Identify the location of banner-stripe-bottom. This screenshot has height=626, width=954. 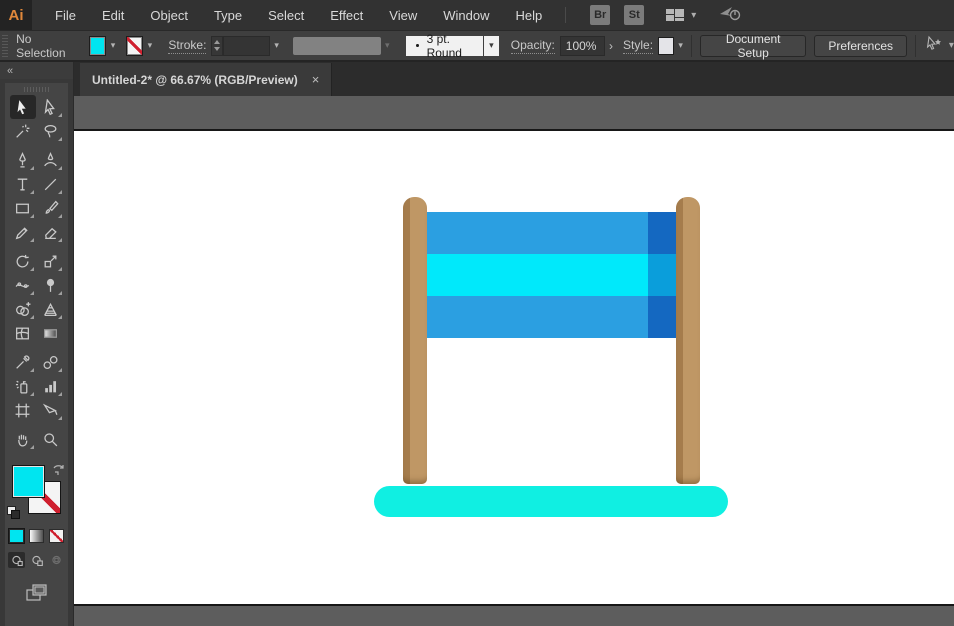
(551, 317).